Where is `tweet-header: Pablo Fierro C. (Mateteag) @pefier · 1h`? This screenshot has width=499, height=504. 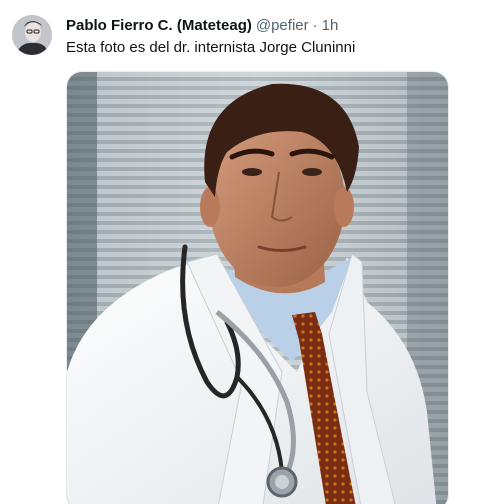 tweet-header: Pablo Fierro C. (Mateteag) @pefier · 1h is located at coordinates (202, 26).